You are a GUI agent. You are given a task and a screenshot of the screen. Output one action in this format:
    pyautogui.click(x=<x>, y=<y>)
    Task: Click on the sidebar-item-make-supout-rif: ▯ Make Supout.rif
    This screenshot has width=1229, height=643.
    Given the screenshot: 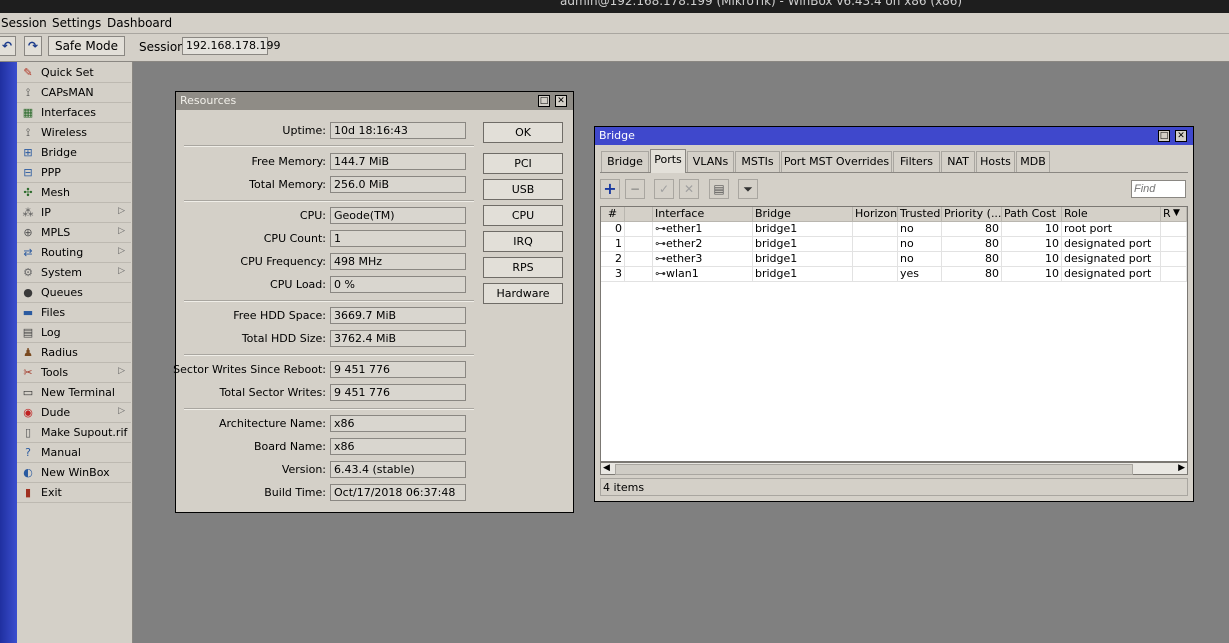 What is the action you would take?
    pyautogui.click(x=74, y=433)
    